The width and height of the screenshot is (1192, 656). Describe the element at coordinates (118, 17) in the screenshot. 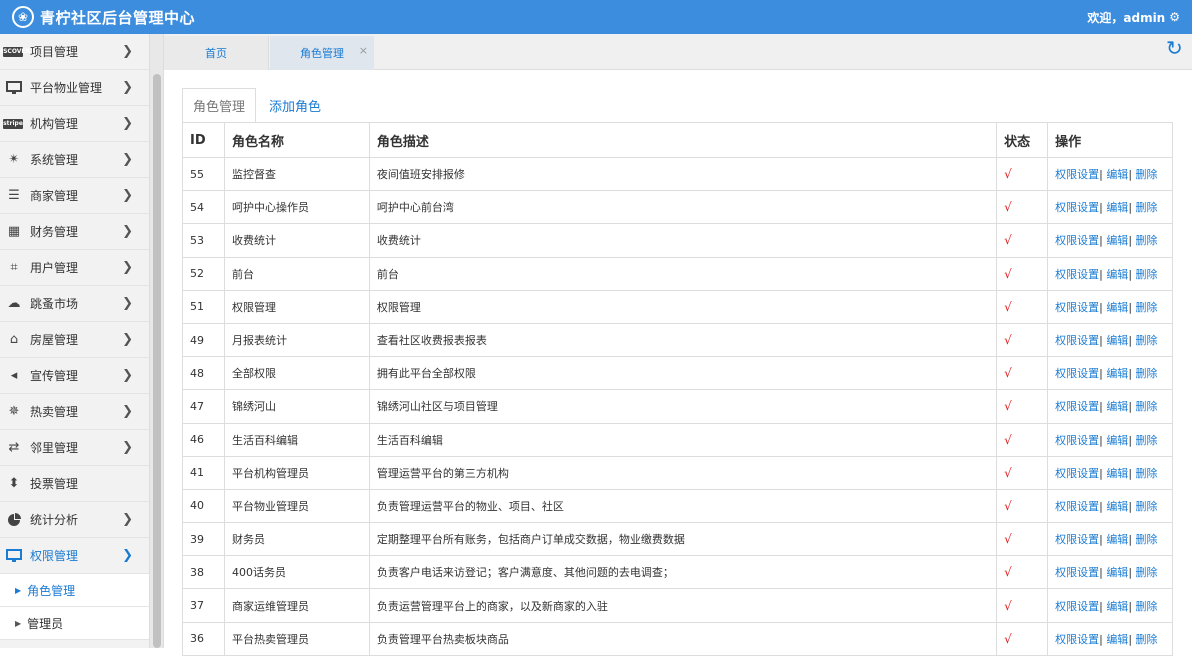

I see `app-title: 青柠社区后台管理中心` at that location.